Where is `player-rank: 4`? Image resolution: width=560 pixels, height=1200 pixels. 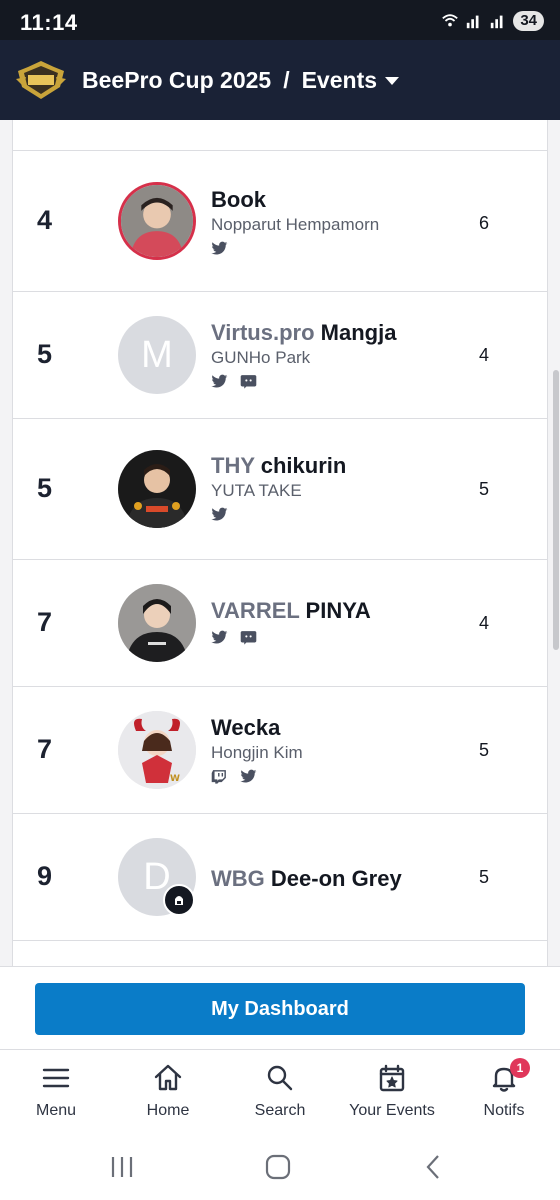
player-rank: 4 is located at coordinates (45, 220).